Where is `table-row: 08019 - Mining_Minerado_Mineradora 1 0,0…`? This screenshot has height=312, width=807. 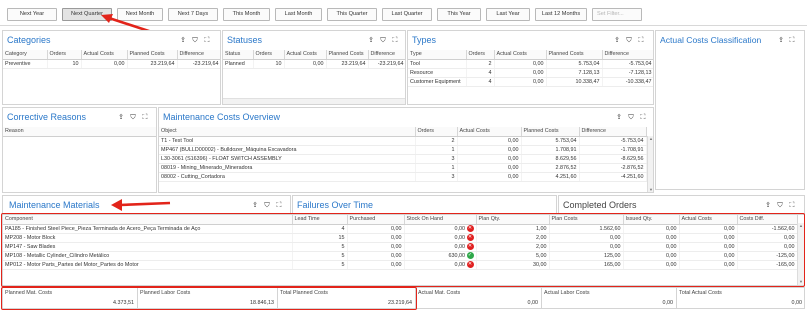
table-row: 08019 - Mining_Minerado_Mineradora 1 0,0… is located at coordinates (403, 168).